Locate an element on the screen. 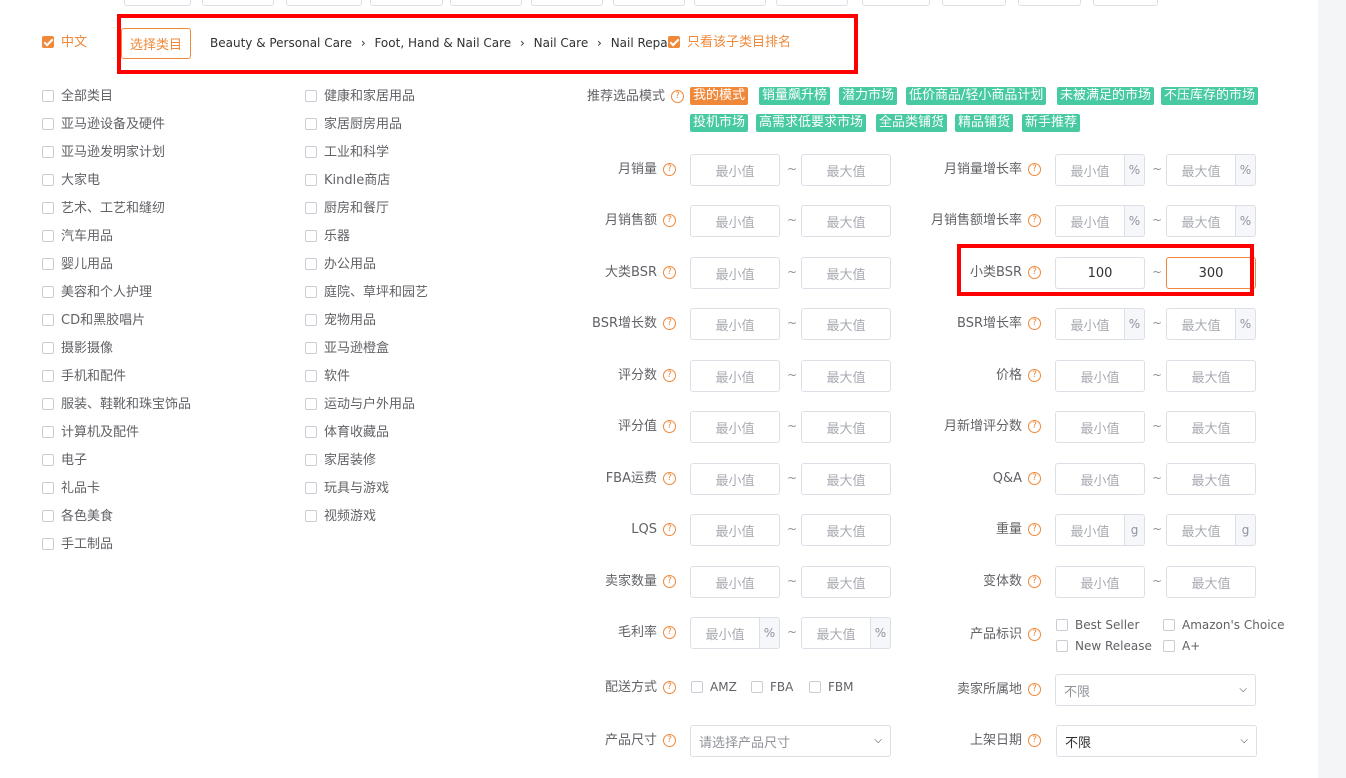 The width and height of the screenshot is (1346, 778). mode-tag: 未被满足的市场 is located at coordinates (1106, 96).